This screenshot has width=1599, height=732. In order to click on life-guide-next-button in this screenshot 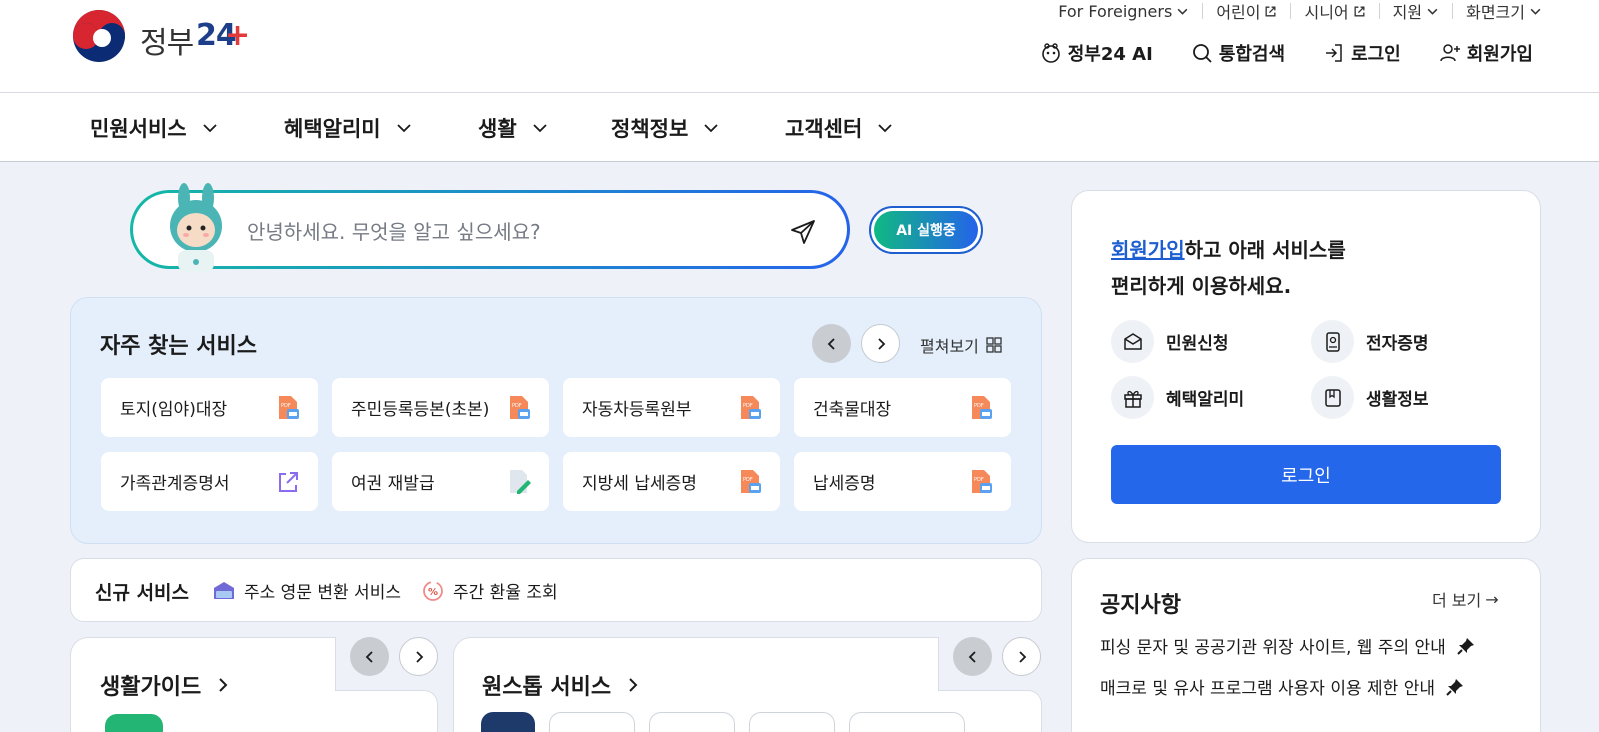, I will do `click(418, 656)`.